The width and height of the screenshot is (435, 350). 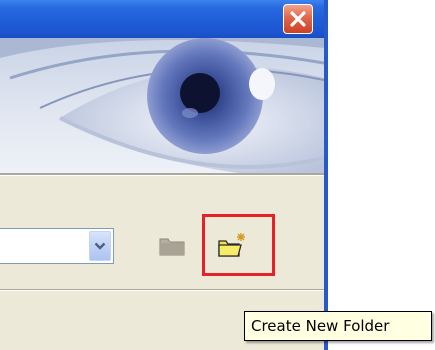 I want to click on up-one-level-button, so click(x=172, y=245).